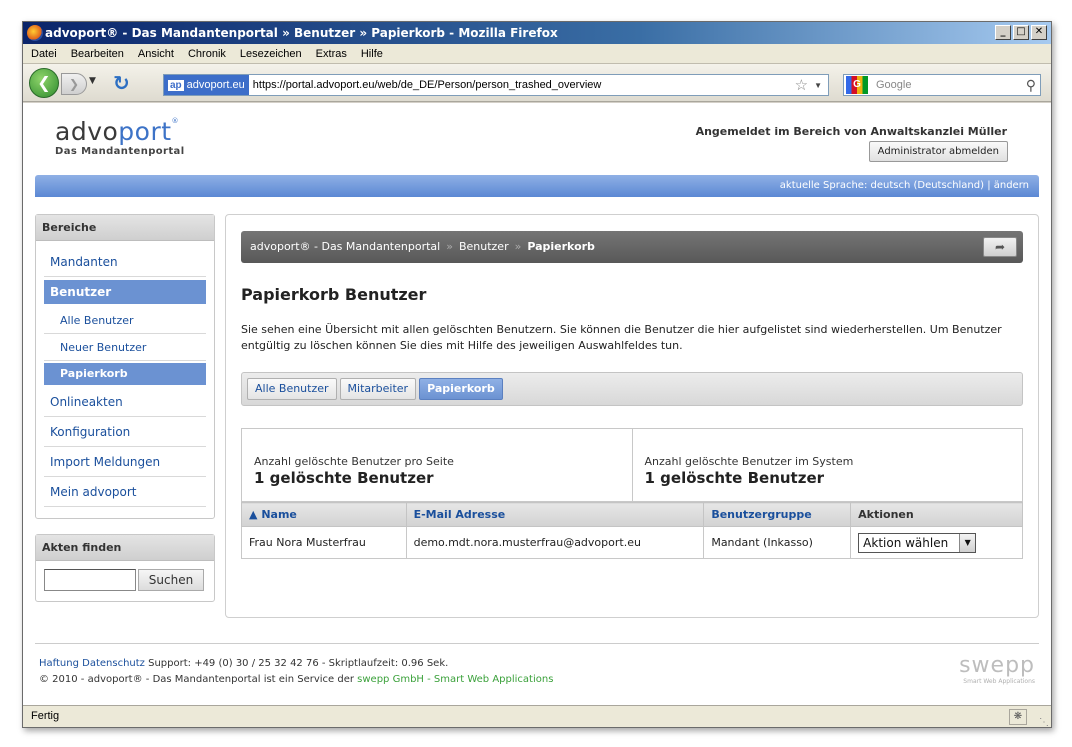  Describe the element at coordinates (125, 320) in the screenshot. I see `sidebar-item-alle-benutzer: Alle Benutzer` at that location.